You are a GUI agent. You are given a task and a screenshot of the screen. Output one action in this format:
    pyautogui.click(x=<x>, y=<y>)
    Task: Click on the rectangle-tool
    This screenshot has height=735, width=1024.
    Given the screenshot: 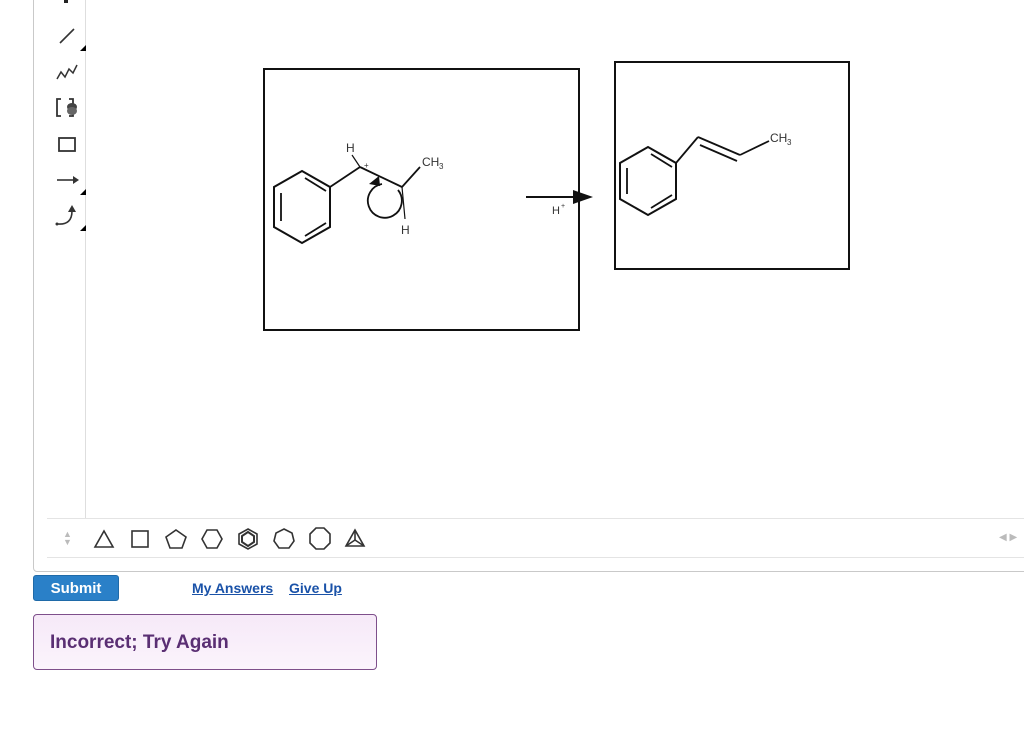 What is the action you would take?
    pyautogui.click(x=67, y=144)
    